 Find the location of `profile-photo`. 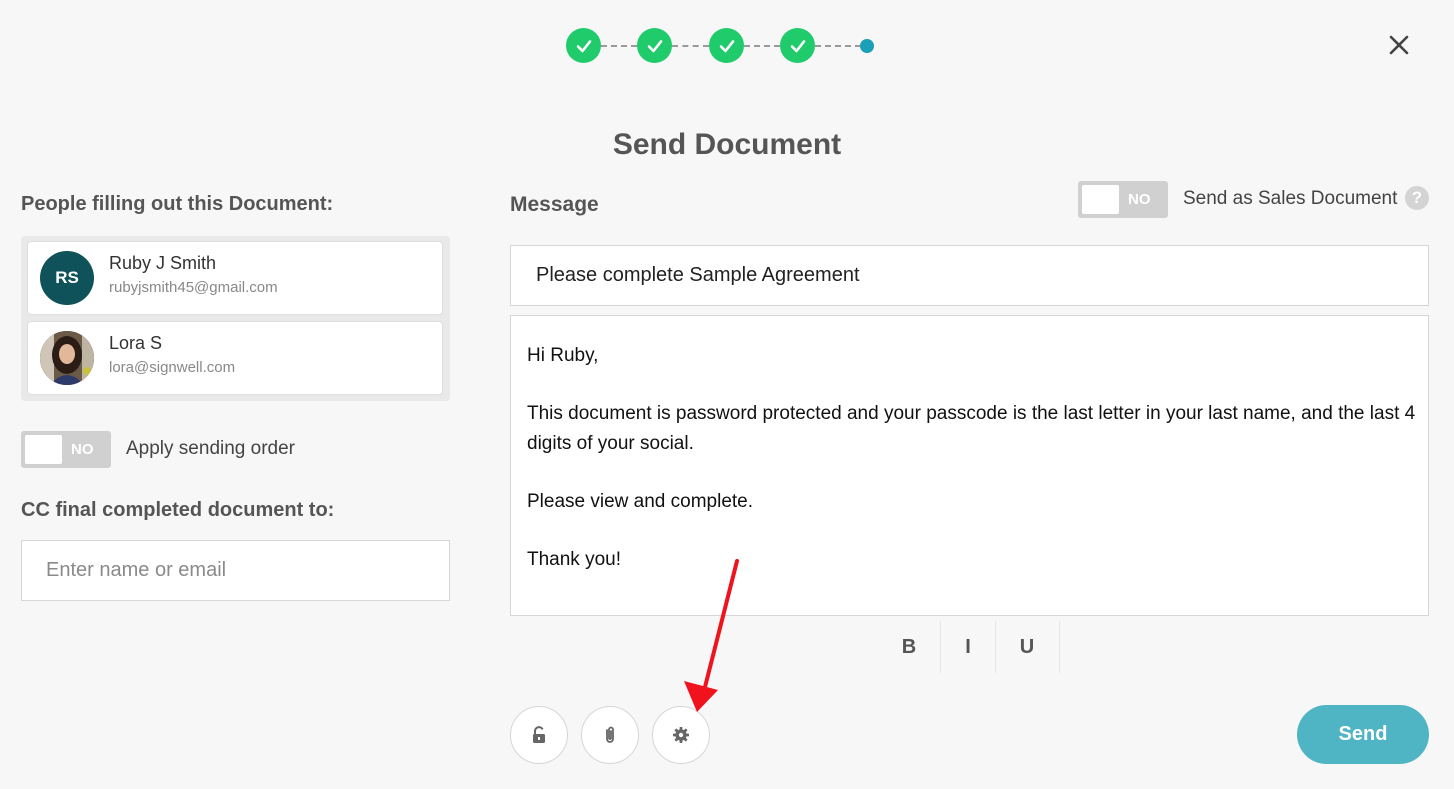

profile-photo is located at coordinates (67, 358).